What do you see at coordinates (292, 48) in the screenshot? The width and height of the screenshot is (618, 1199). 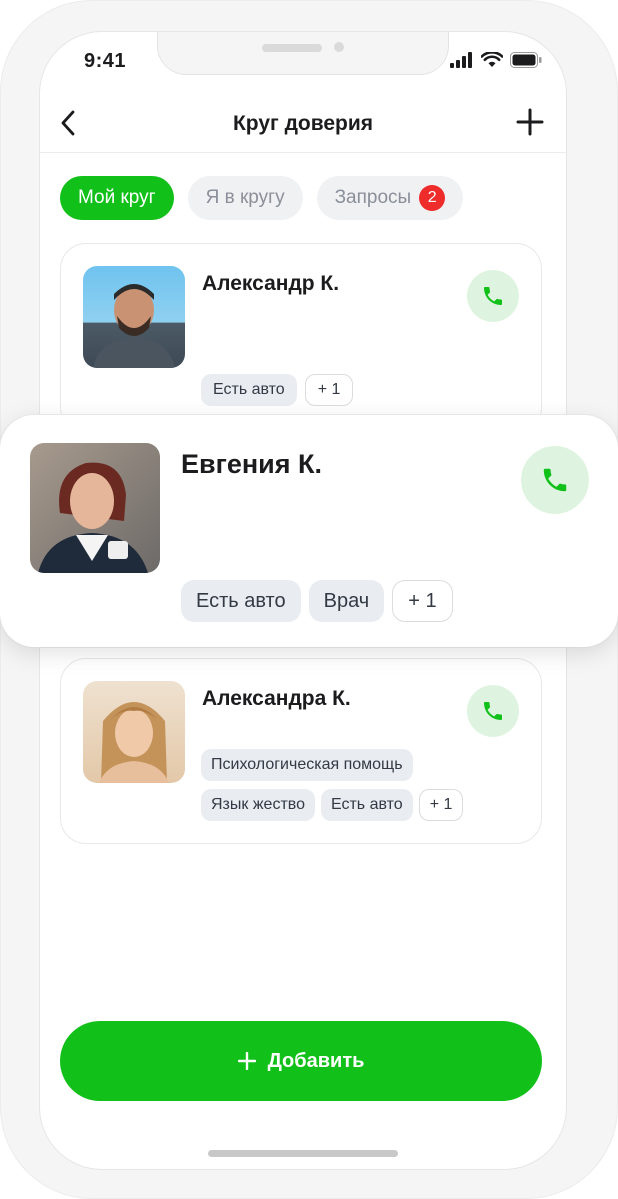 I see `speaker` at bounding box center [292, 48].